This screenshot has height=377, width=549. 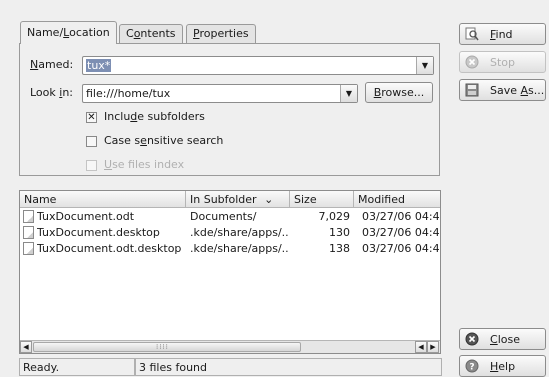 I want to click on status-ready: Ready., so click(x=77, y=367).